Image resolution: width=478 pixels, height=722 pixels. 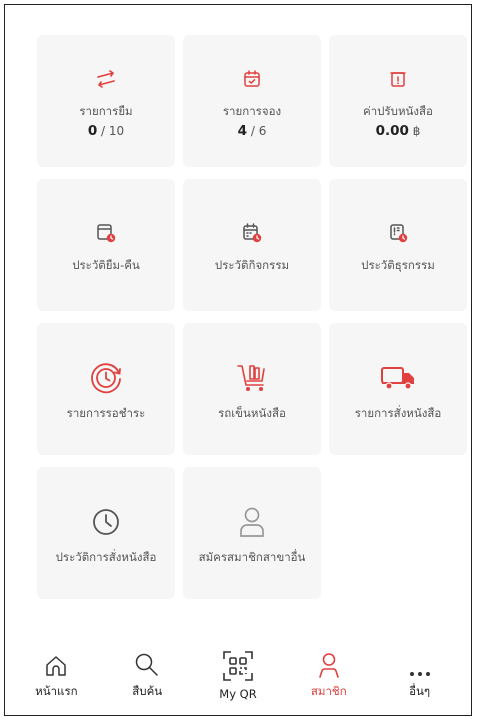 I want to click on tile-label: รายการรอชำระ, so click(x=106, y=412).